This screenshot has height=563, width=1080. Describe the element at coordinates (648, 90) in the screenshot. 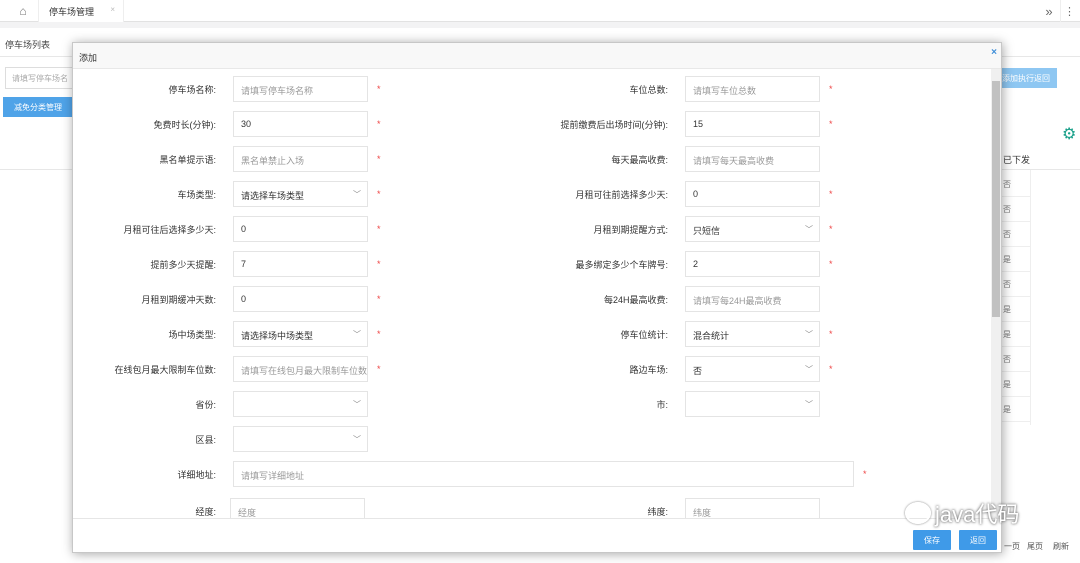

I see `label-total-spaces: 车位总数:` at that location.